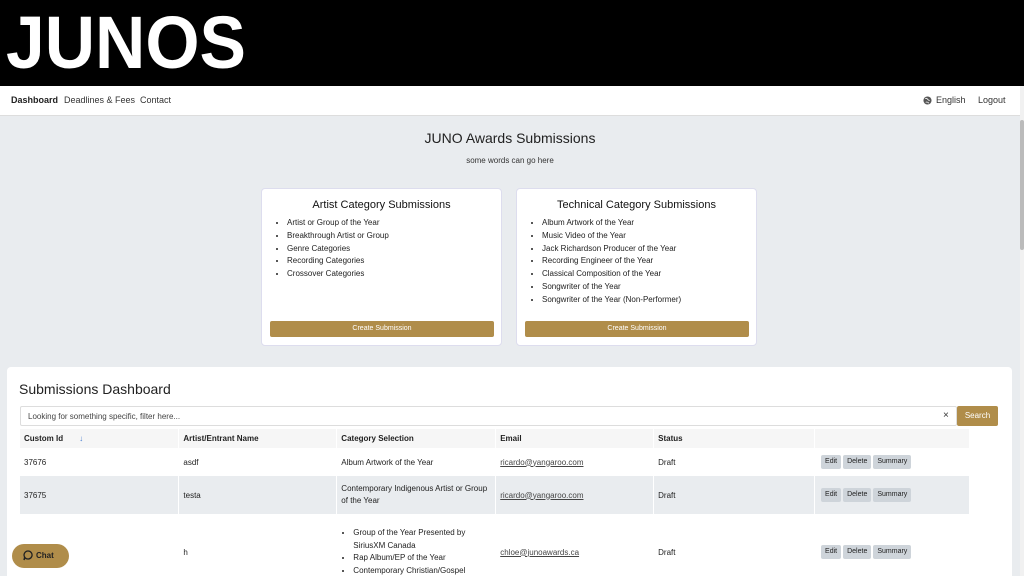 This screenshot has height=576, width=1024. I want to click on list-item: Recording Categories, so click(394, 261).